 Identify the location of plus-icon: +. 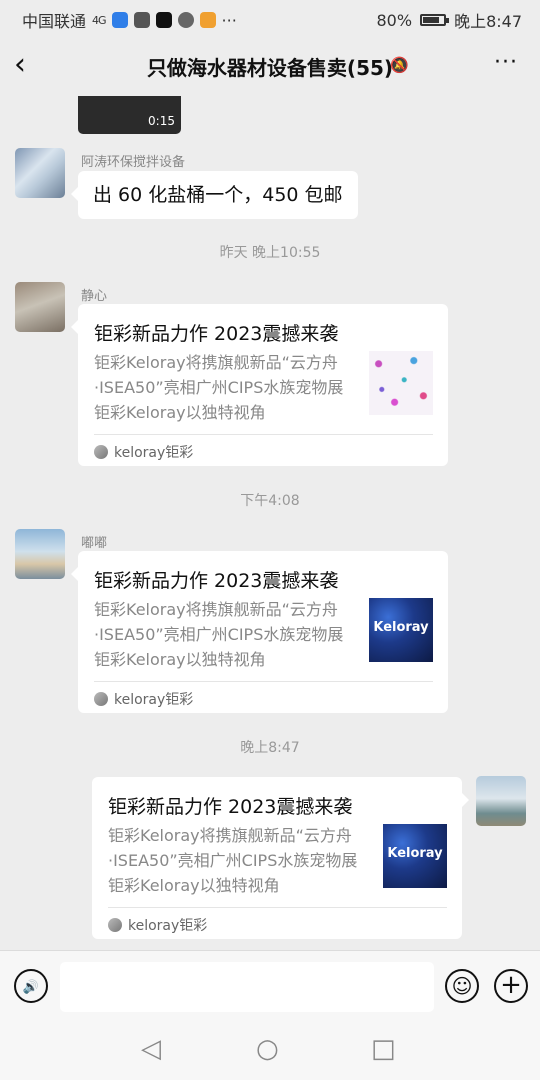
(511, 985).